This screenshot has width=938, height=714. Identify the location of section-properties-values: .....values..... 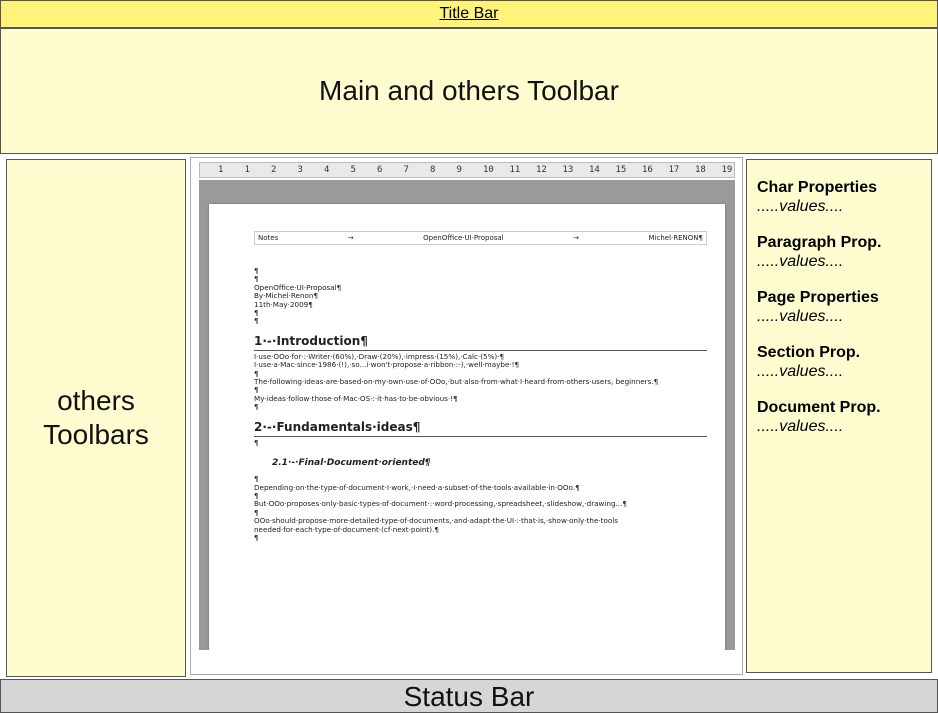
(800, 371).